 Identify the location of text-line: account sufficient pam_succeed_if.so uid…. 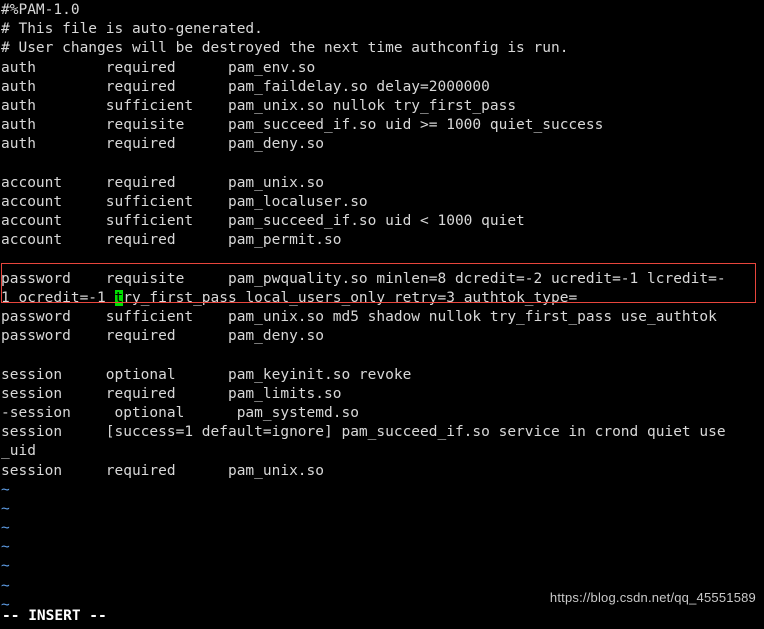
(263, 221).